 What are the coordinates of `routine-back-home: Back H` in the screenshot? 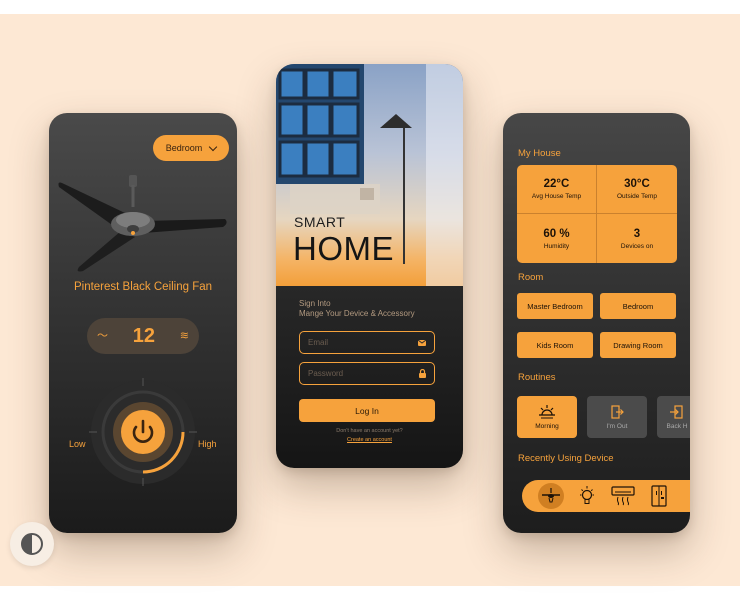 It's located at (673, 417).